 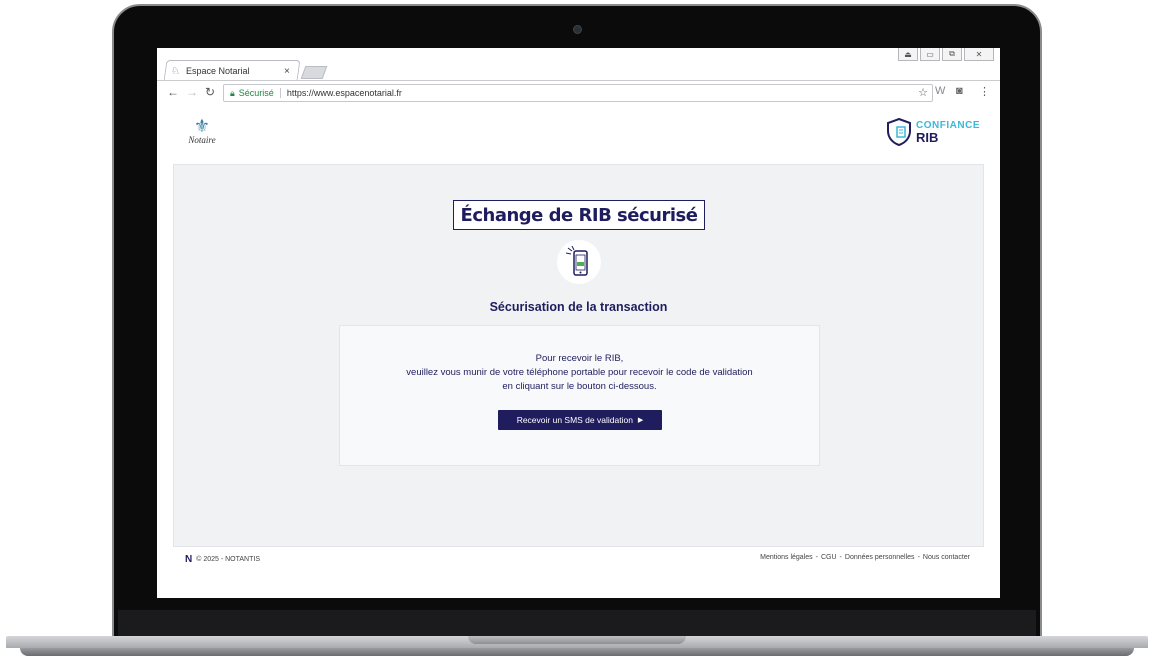 I want to click on browser-tab-content: ♘ Espace Notarial, so click(x=210, y=71).